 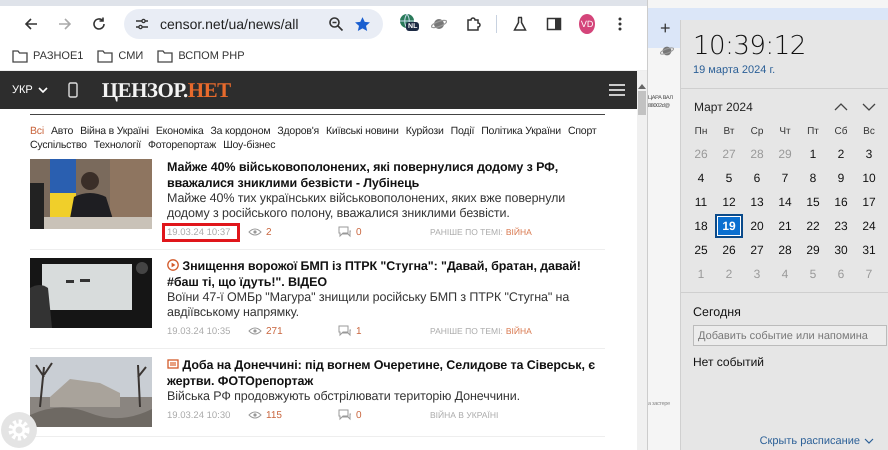 I want to click on category-link: Фоторепортаж, so click(x=182, y=145).